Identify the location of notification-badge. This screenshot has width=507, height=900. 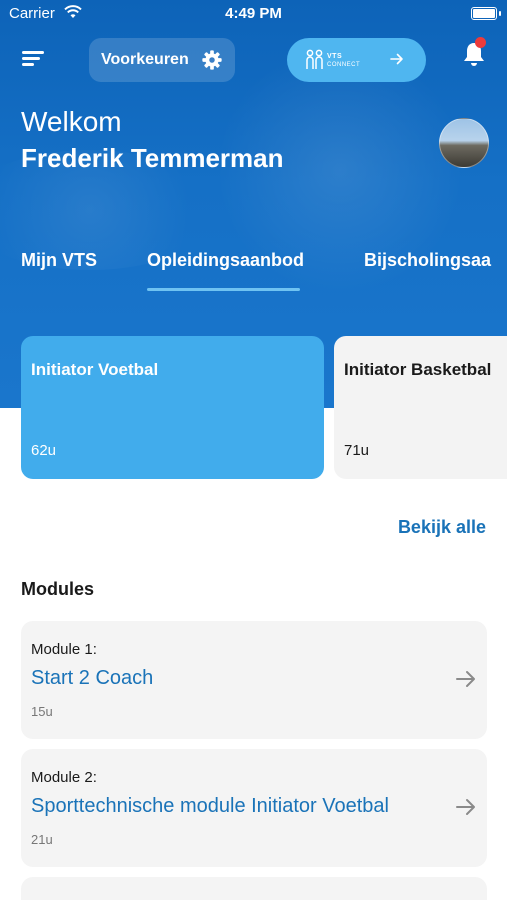
(480, 42).